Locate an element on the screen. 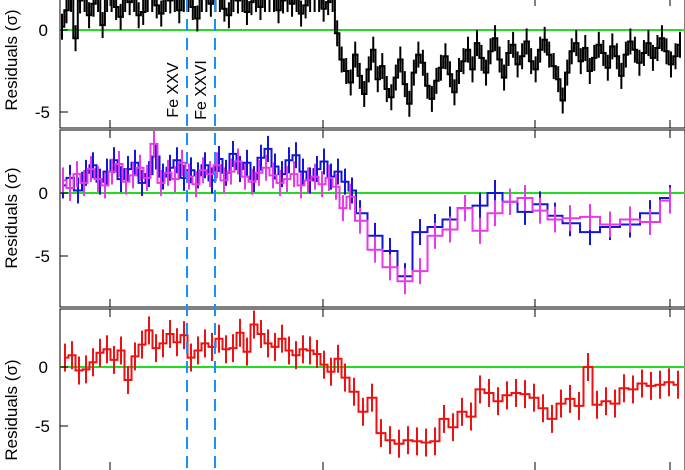  panel-middle-ytick-minus5: -5 is located at coordinates (42, 256).